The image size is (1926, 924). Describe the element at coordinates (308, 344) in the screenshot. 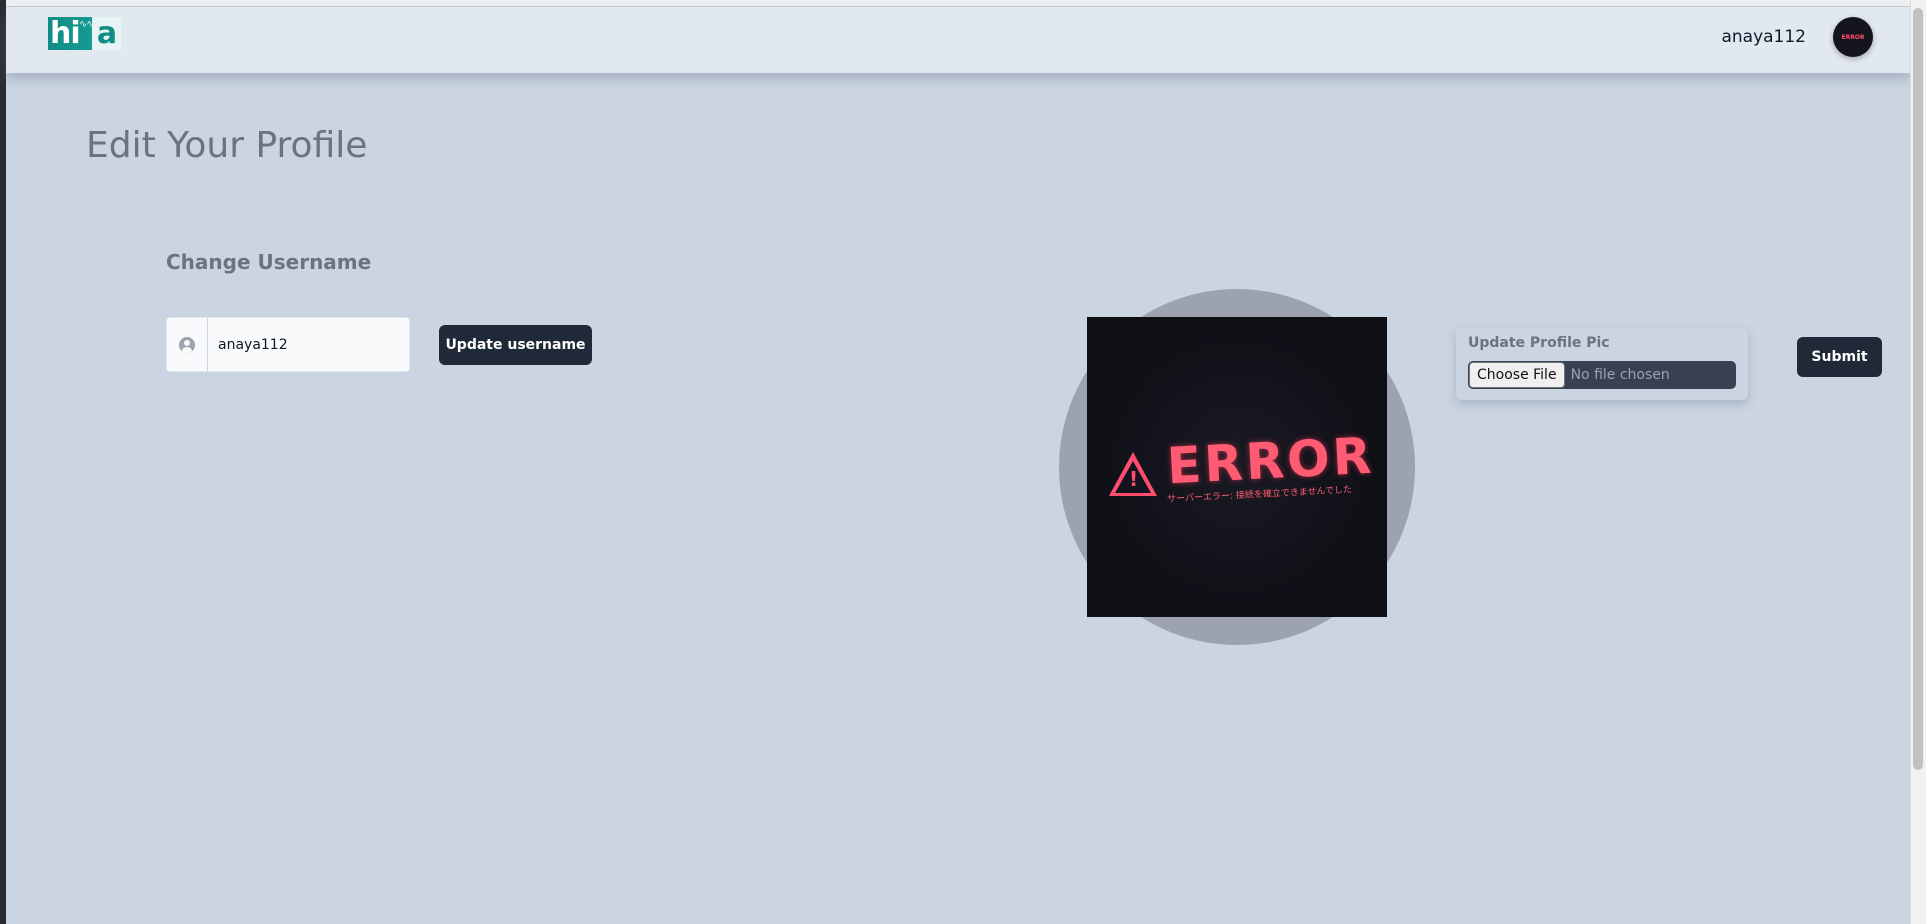

I see `username-input` at that location.